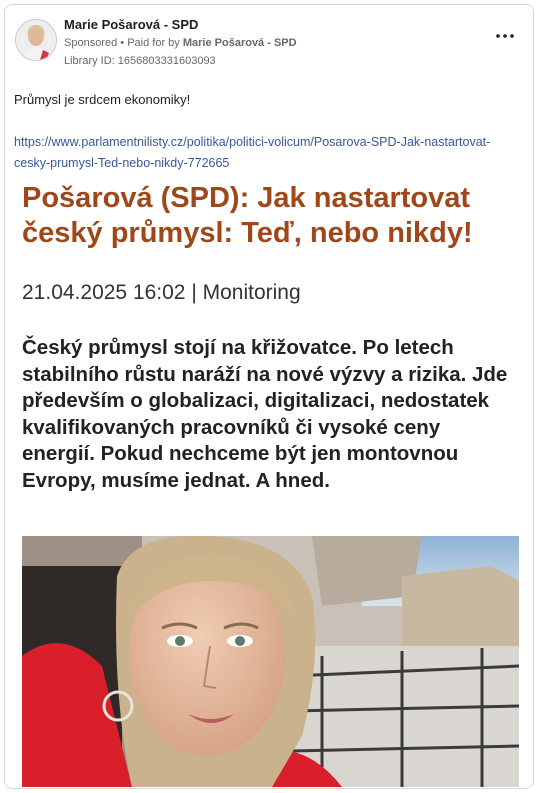 The image size is (539, 793). I want to click on page-avatar, so click(36, 40).